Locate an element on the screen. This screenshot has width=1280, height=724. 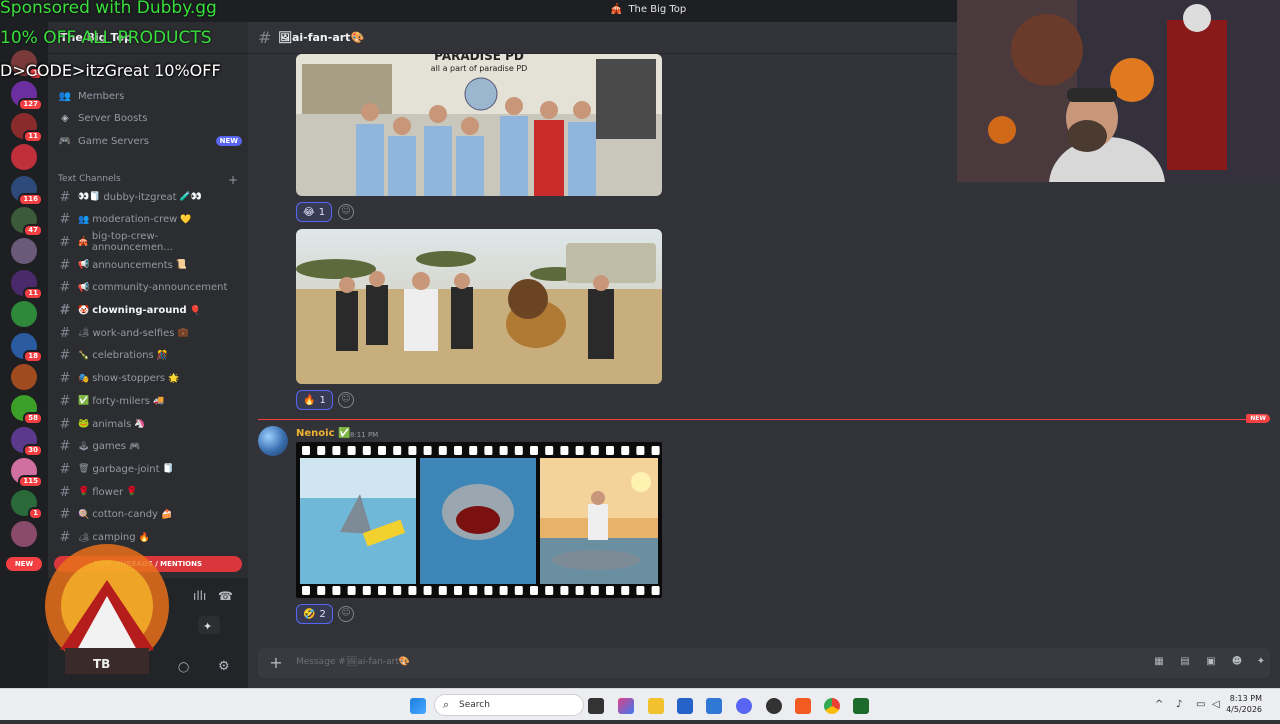
tray-chevron-icon: ^ is located at coordinates (1159, 704).